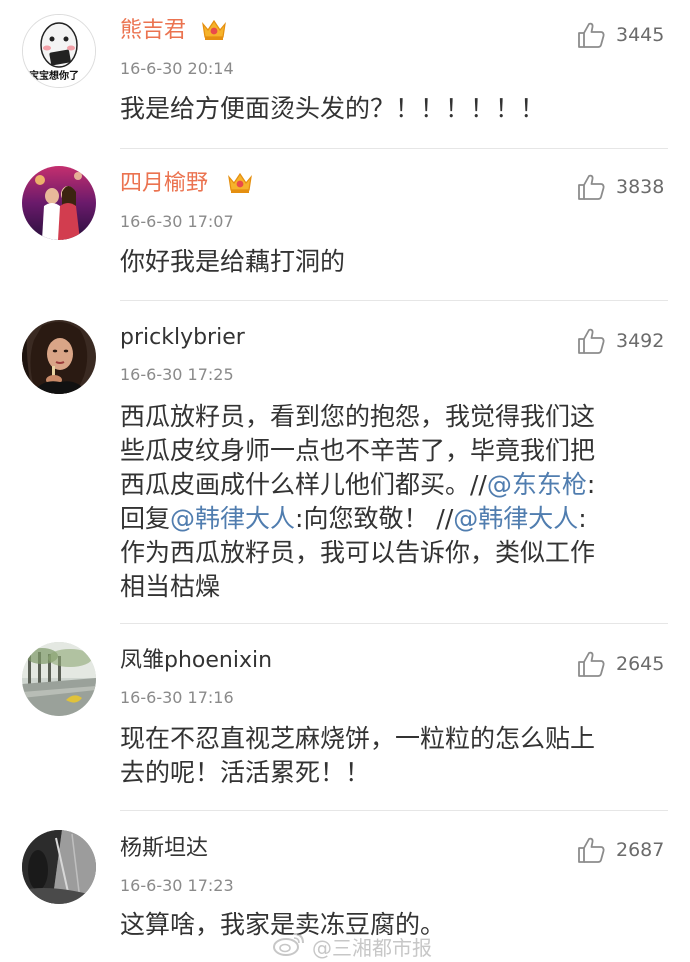  I want to click on like-button: 3838, so click(624, 187).